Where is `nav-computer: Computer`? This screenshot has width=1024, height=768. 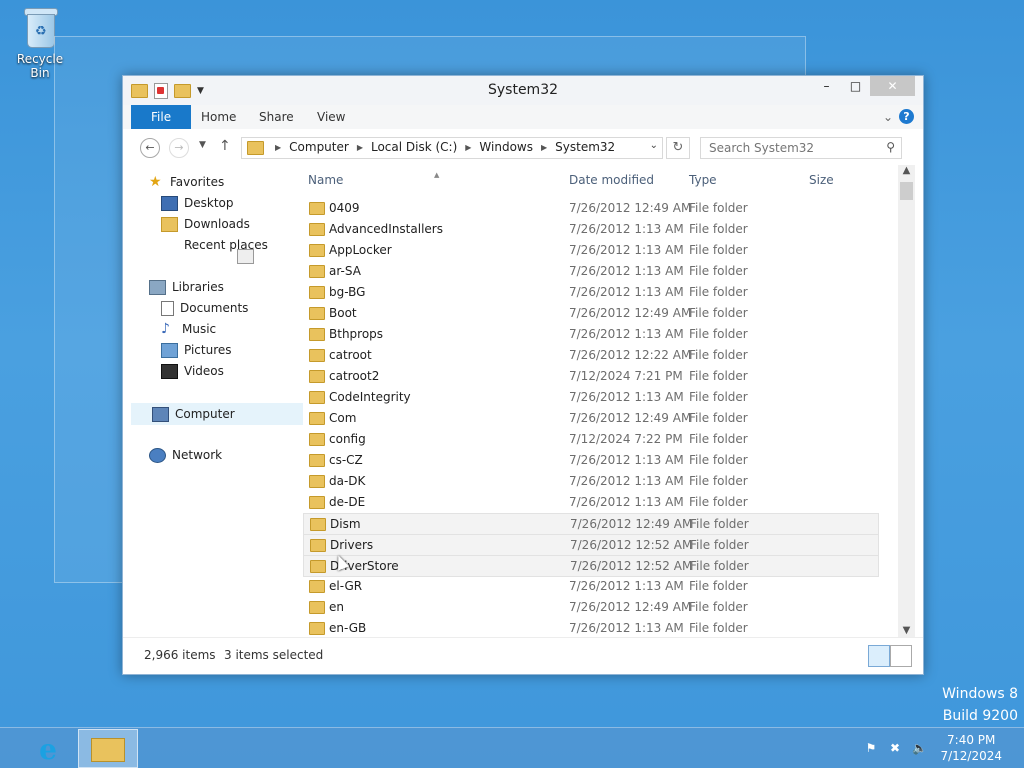
nav-computer: Computer is located at coordinates (217, 414).